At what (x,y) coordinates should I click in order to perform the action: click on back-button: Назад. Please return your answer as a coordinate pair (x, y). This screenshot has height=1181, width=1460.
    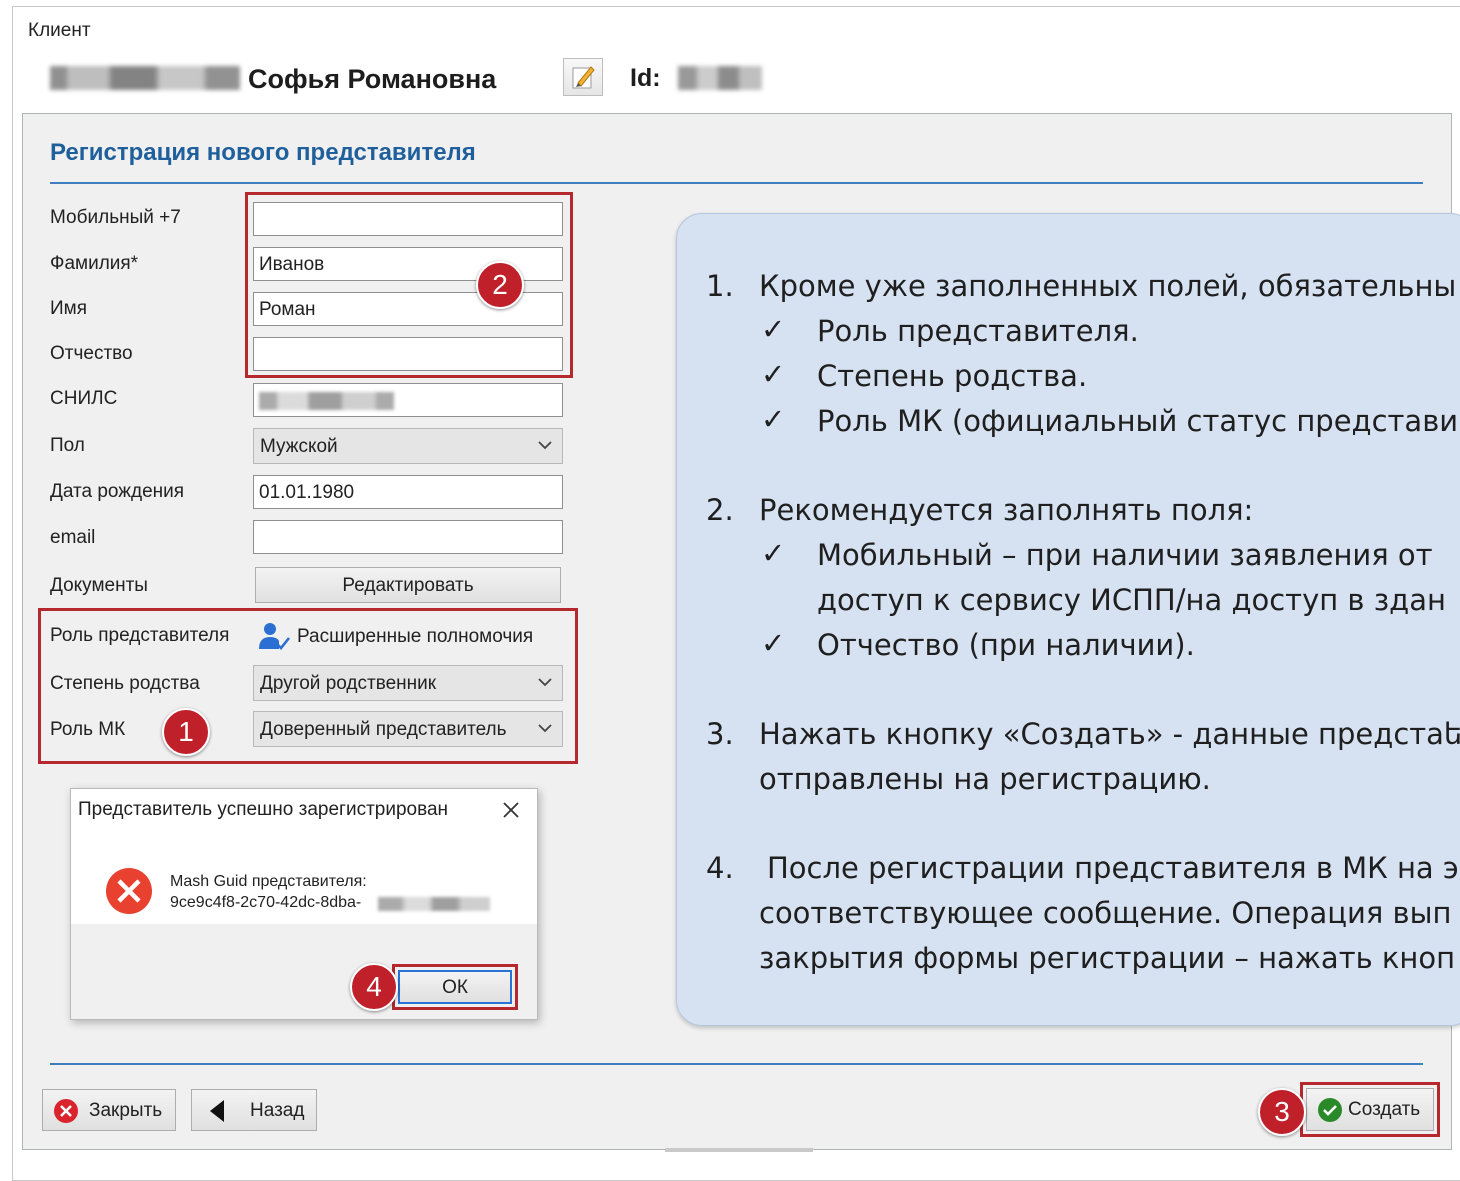
    Looking at the image, I should click on (254, 1110).